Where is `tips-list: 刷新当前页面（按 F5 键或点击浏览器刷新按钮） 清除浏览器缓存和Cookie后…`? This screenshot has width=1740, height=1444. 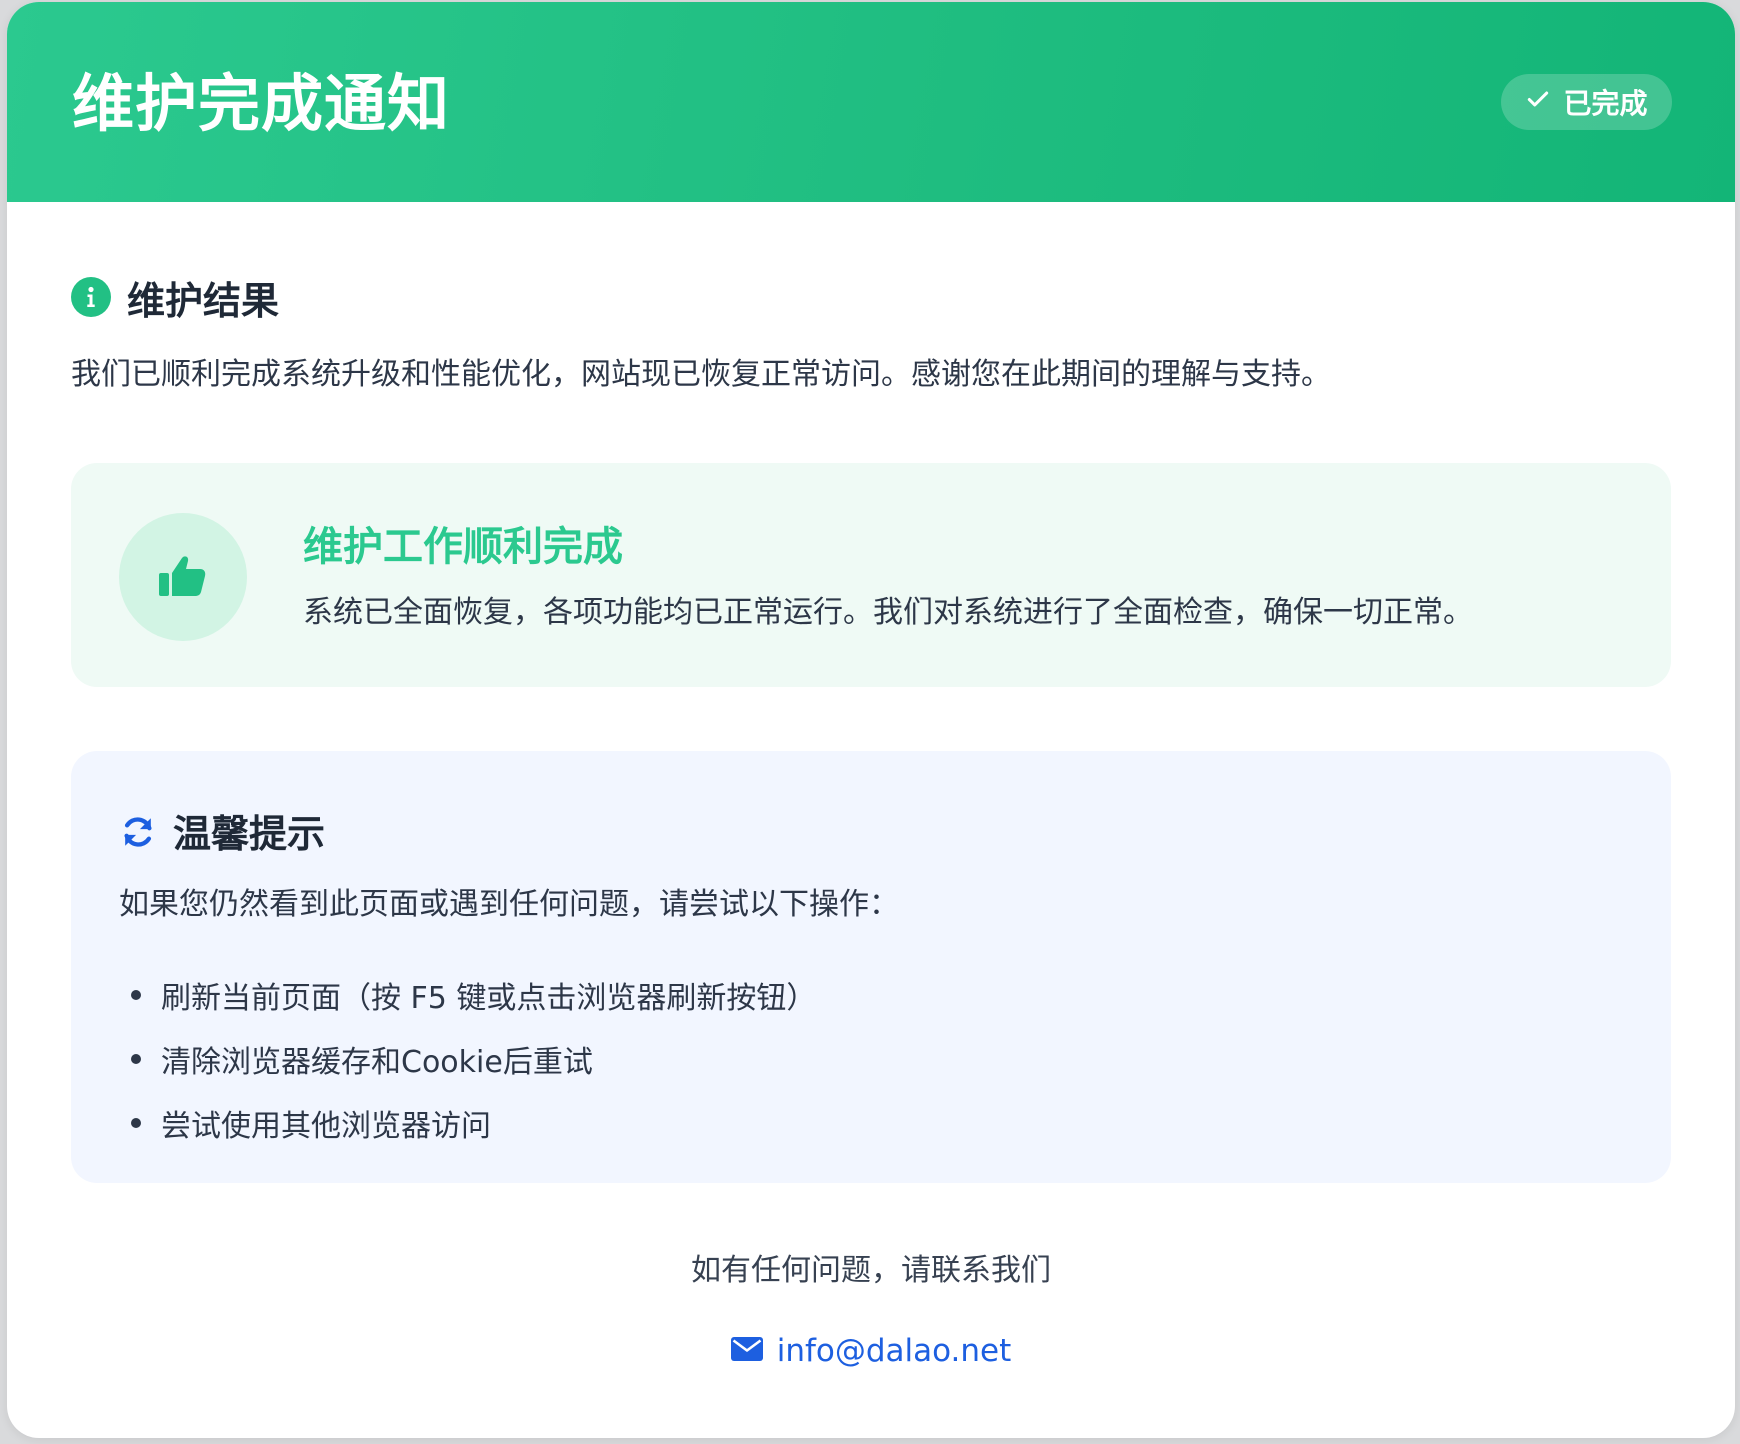 tips-list: 刷新当前页面（按 F5 键或点击浏览器刷新按钮） 清除浏览器缓存和Cookie后… is located at coordinates (467, 1059).